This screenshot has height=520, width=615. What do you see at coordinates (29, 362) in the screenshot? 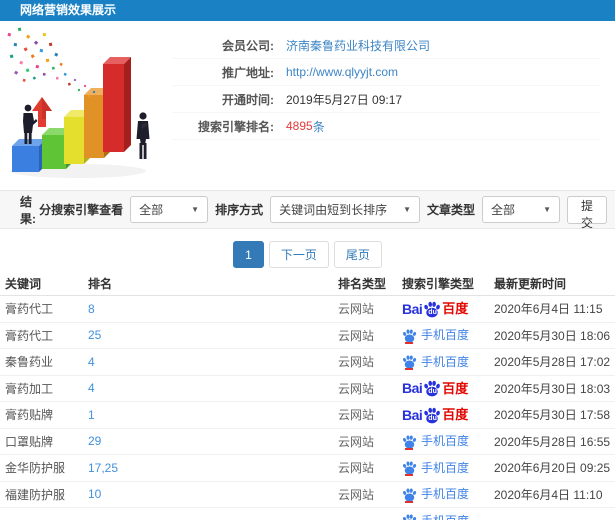
I see `keyword-cell: 秦鲁药业` at bounding box center [29, 362].